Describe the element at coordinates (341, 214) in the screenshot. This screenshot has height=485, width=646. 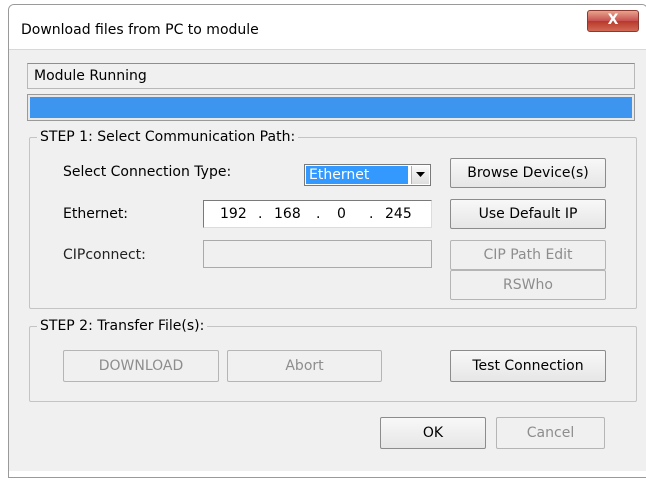
I see `ip-octet-3: 0` at that location.